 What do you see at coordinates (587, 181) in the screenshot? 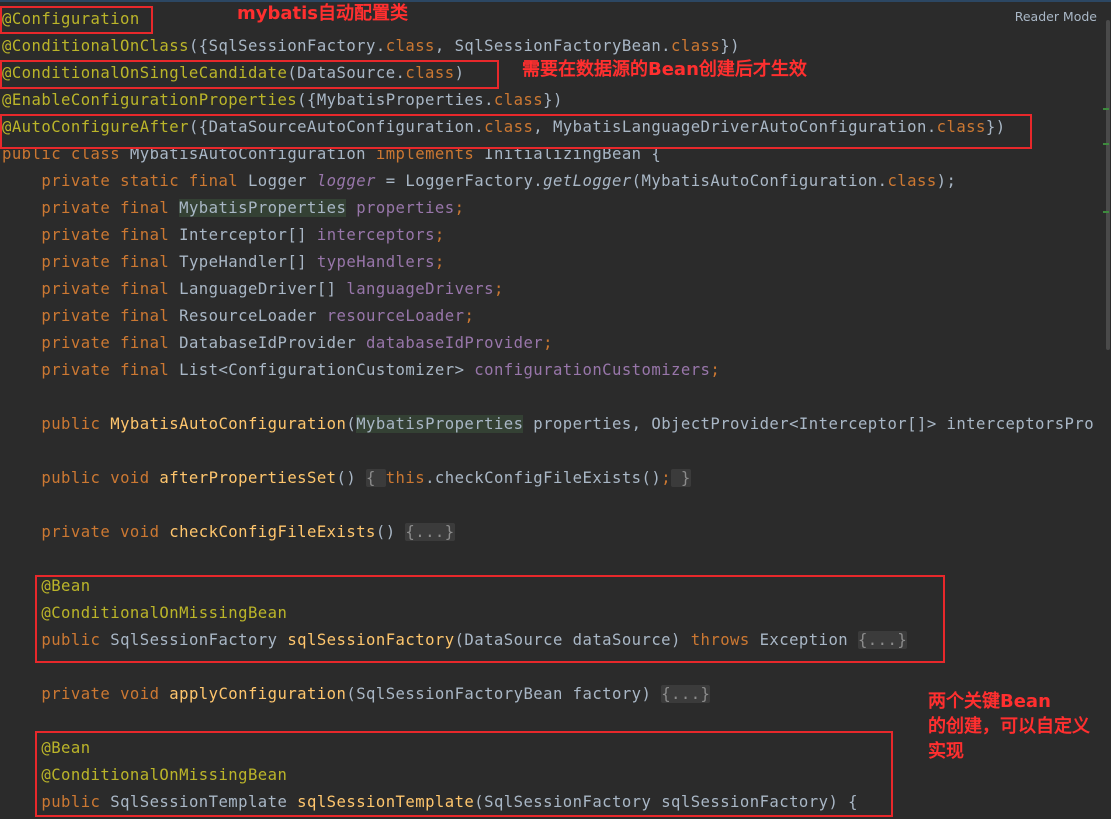
I see `code-token: getLogger` at bounding box center [587, 181].